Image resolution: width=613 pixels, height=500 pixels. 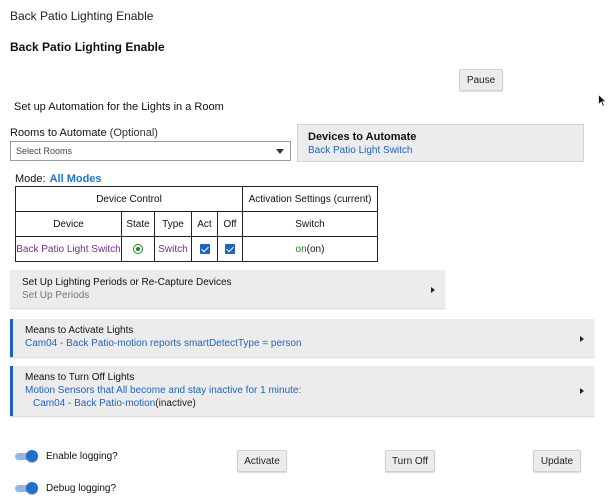 I want to click on col-act: Act, so click(x=204, y=224).